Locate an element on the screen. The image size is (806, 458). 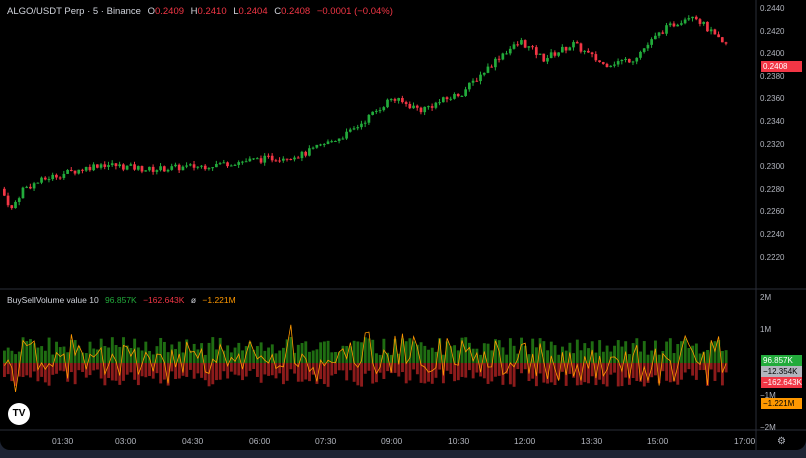
price-axis-label: 0.2220 is located at coordinates (772, 257).